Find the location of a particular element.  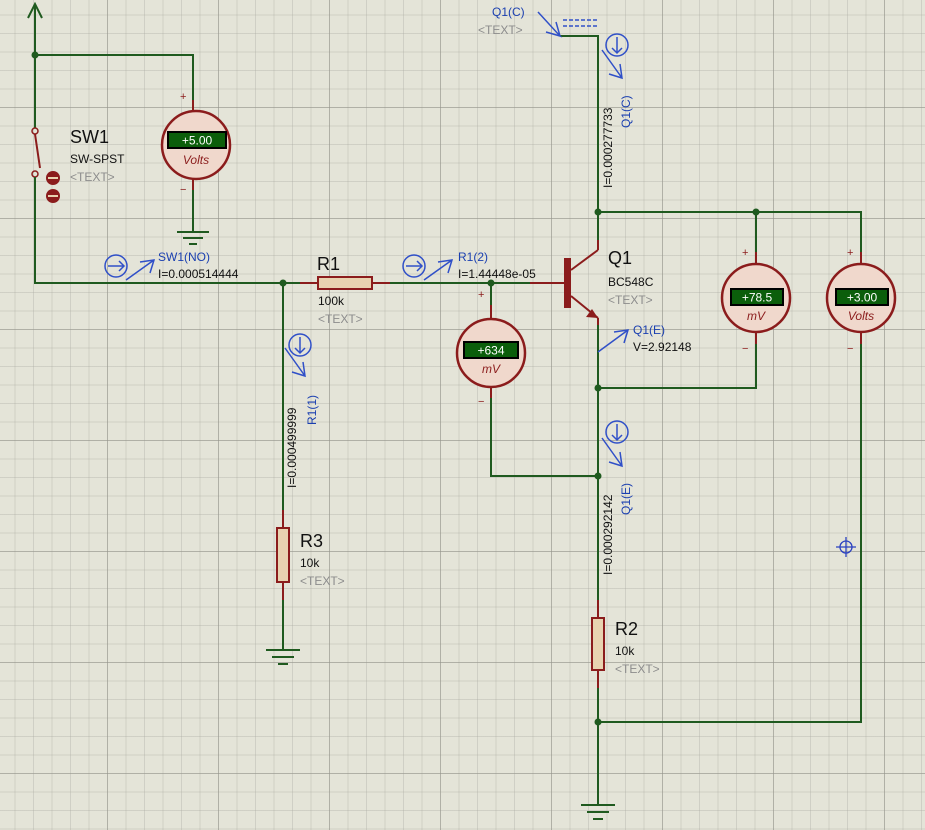

current-probe-sw1no is located at coordinates (130, 267).